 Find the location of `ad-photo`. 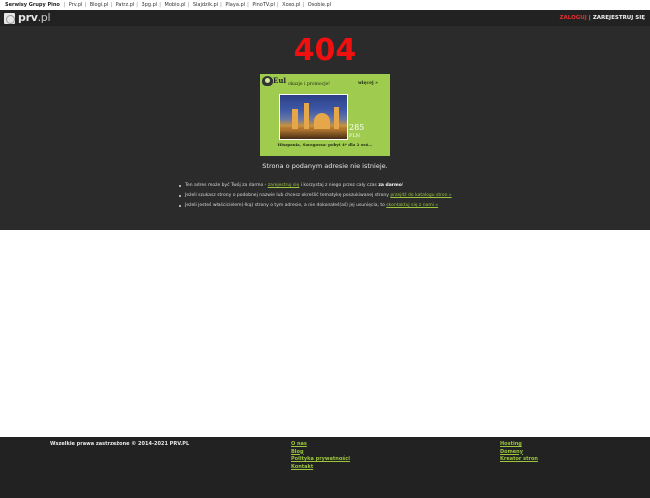

ad-photo is located at coordinates (313, 117).